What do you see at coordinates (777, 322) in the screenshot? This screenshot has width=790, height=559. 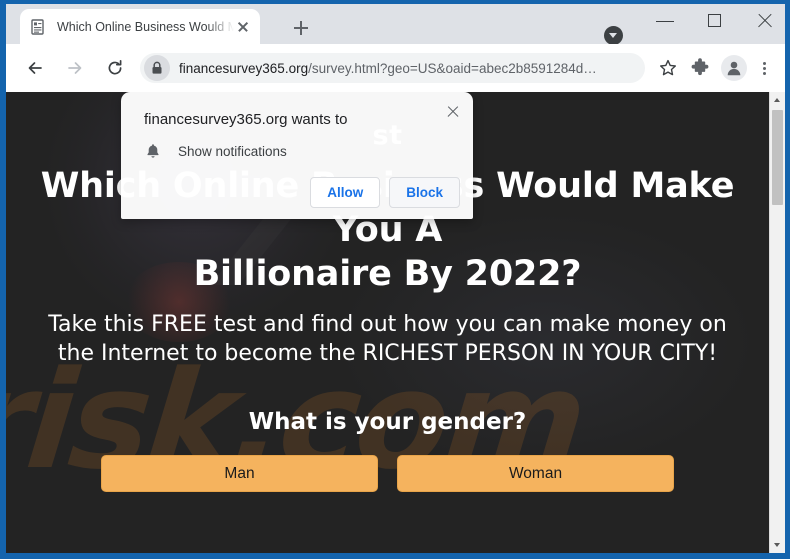 I see `page-scrollbar` at bounding box center [777, 322].